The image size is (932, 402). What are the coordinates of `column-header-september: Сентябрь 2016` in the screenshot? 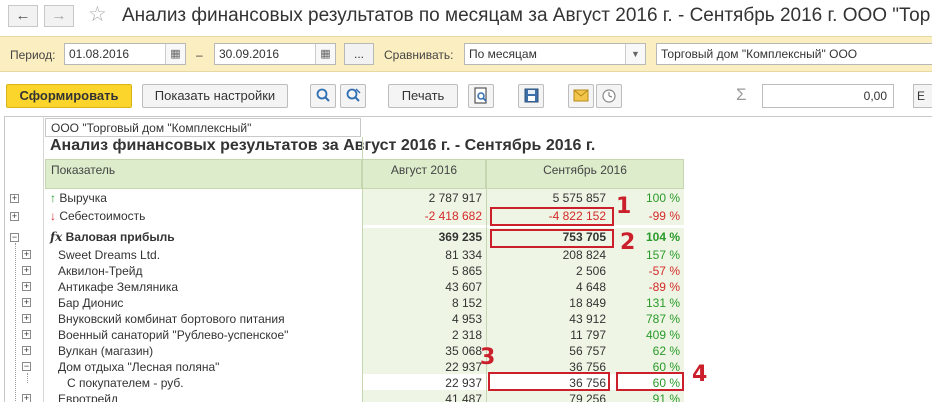 It's located at (585, 174).